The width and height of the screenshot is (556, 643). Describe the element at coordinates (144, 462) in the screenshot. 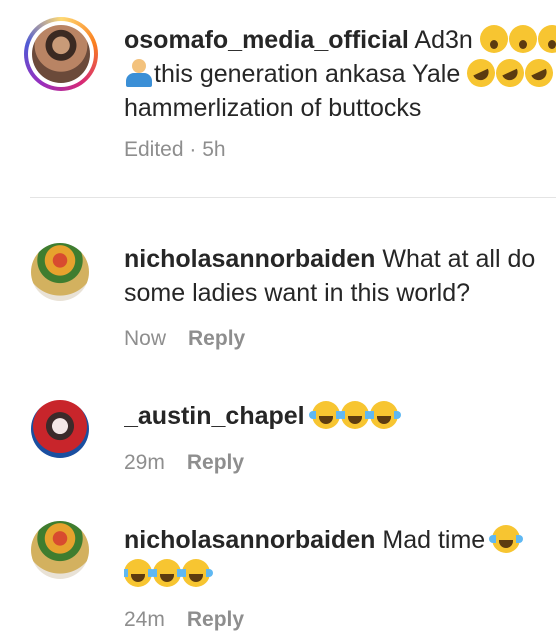

I see `comment-timestamp: 29m` at that location.